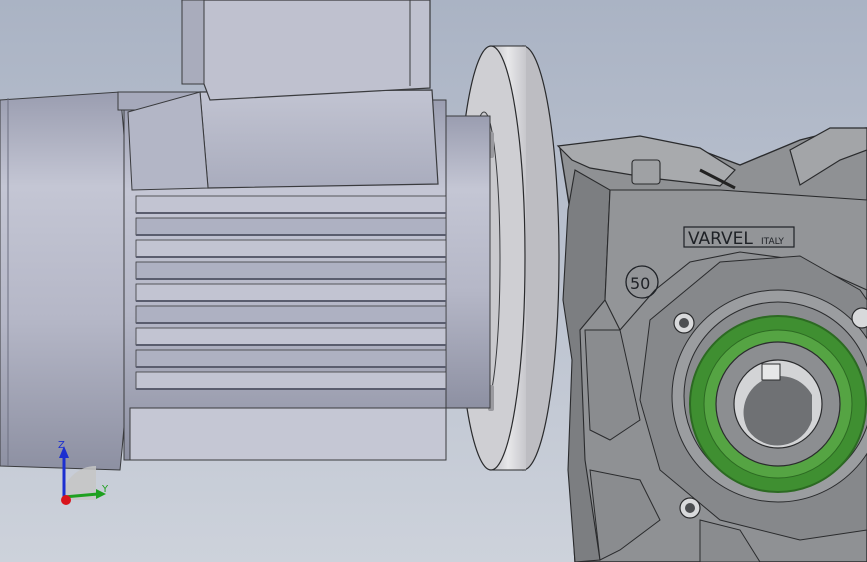 The width and height of the screenshot is (867, 562). I want to click on motor-foot-face, so click(288, 434).